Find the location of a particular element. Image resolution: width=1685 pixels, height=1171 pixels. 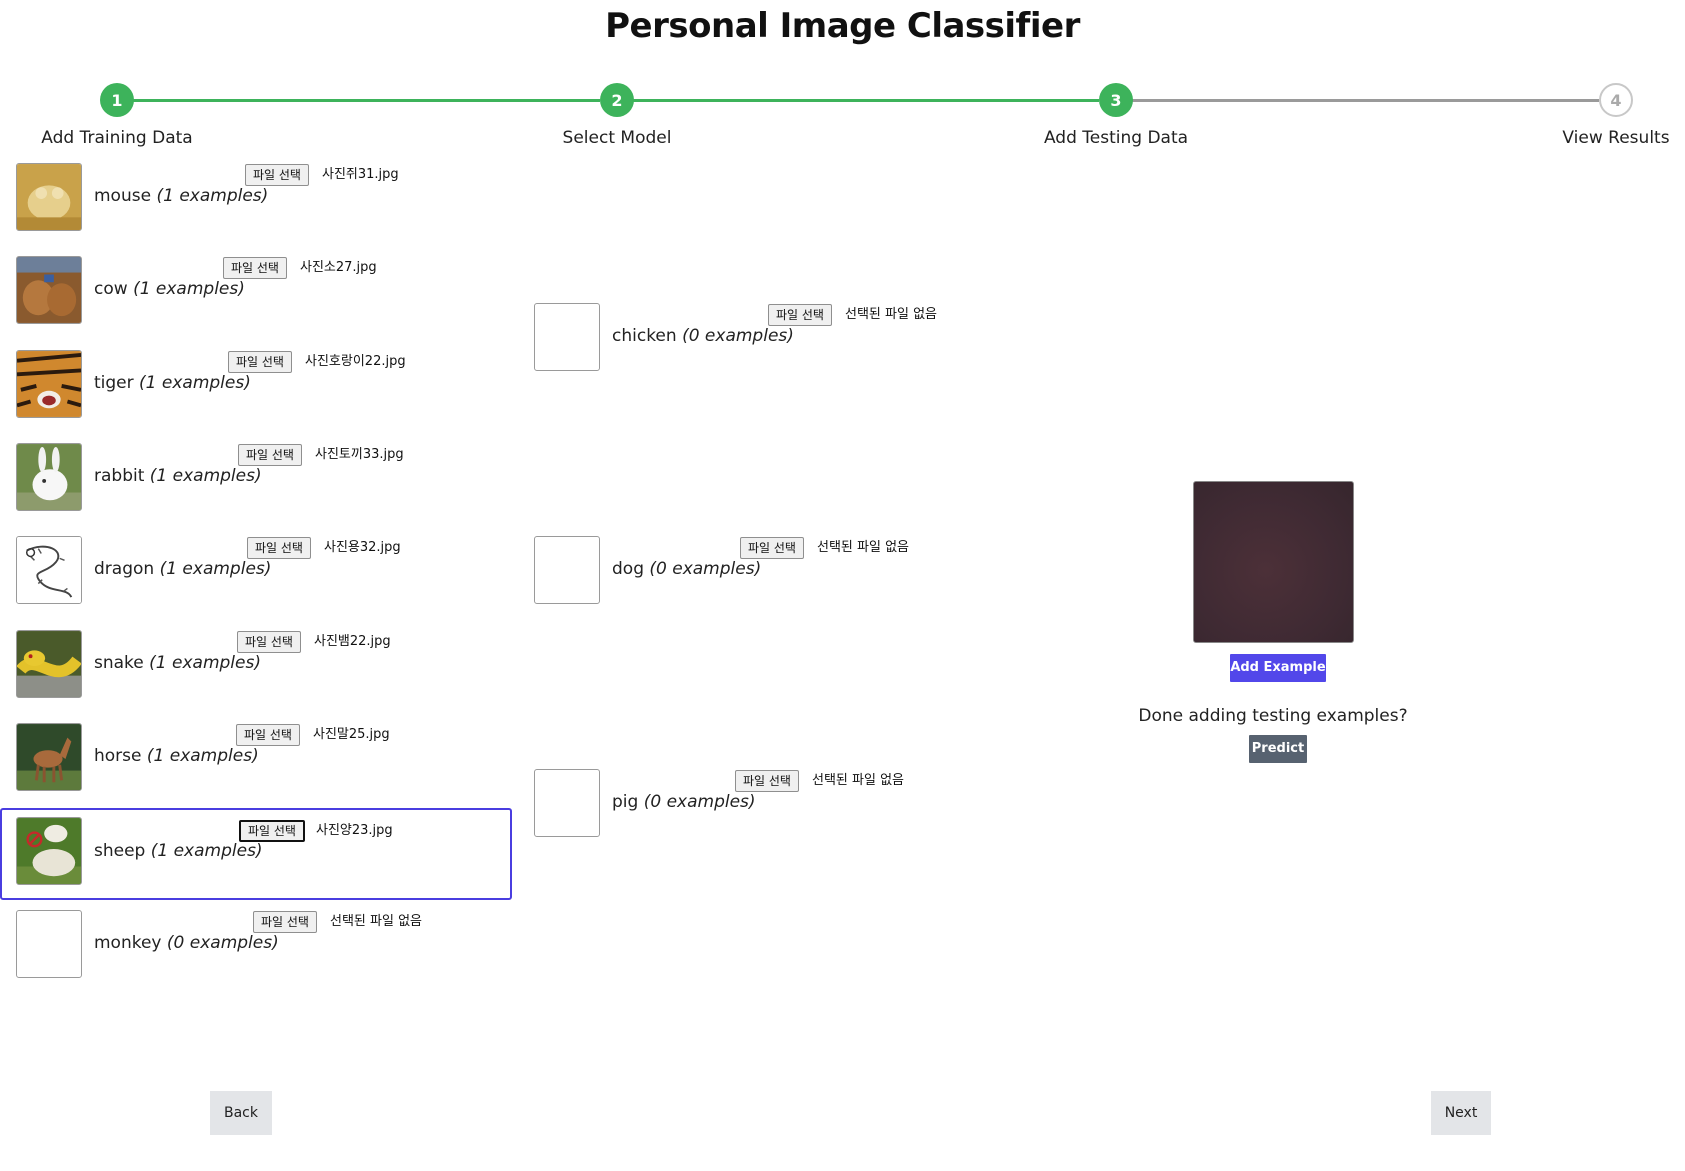

label-text: cow (1 examples) is located at coordinates (169, 289).